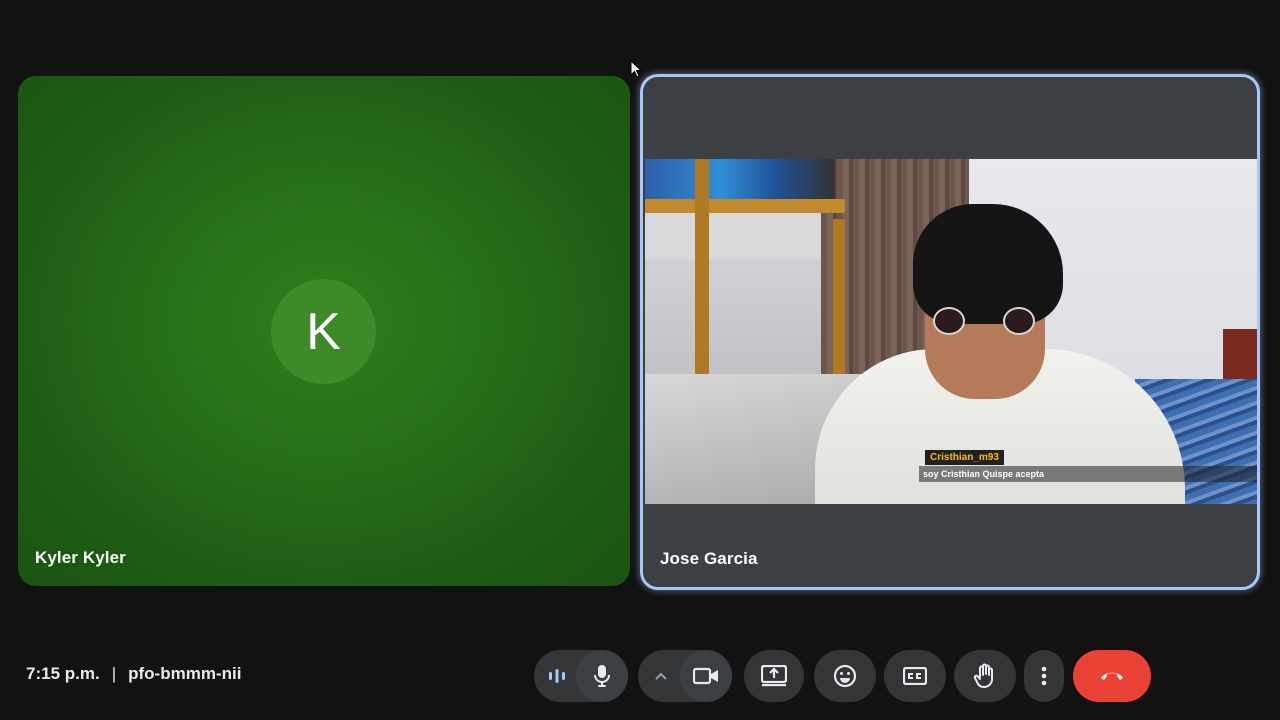 This screenshot has height=720, width=1280. Describe the element at coordinates (557, 676) in the screenshot. I see `audio-levels-icon` at that location.